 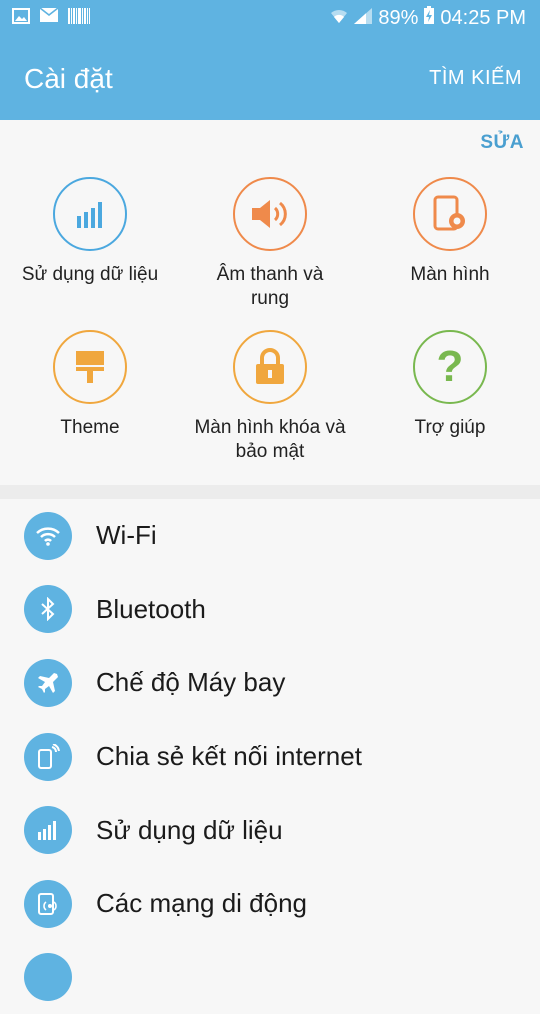 I want to click on help-icon: ?, so click(x=450, y=367).